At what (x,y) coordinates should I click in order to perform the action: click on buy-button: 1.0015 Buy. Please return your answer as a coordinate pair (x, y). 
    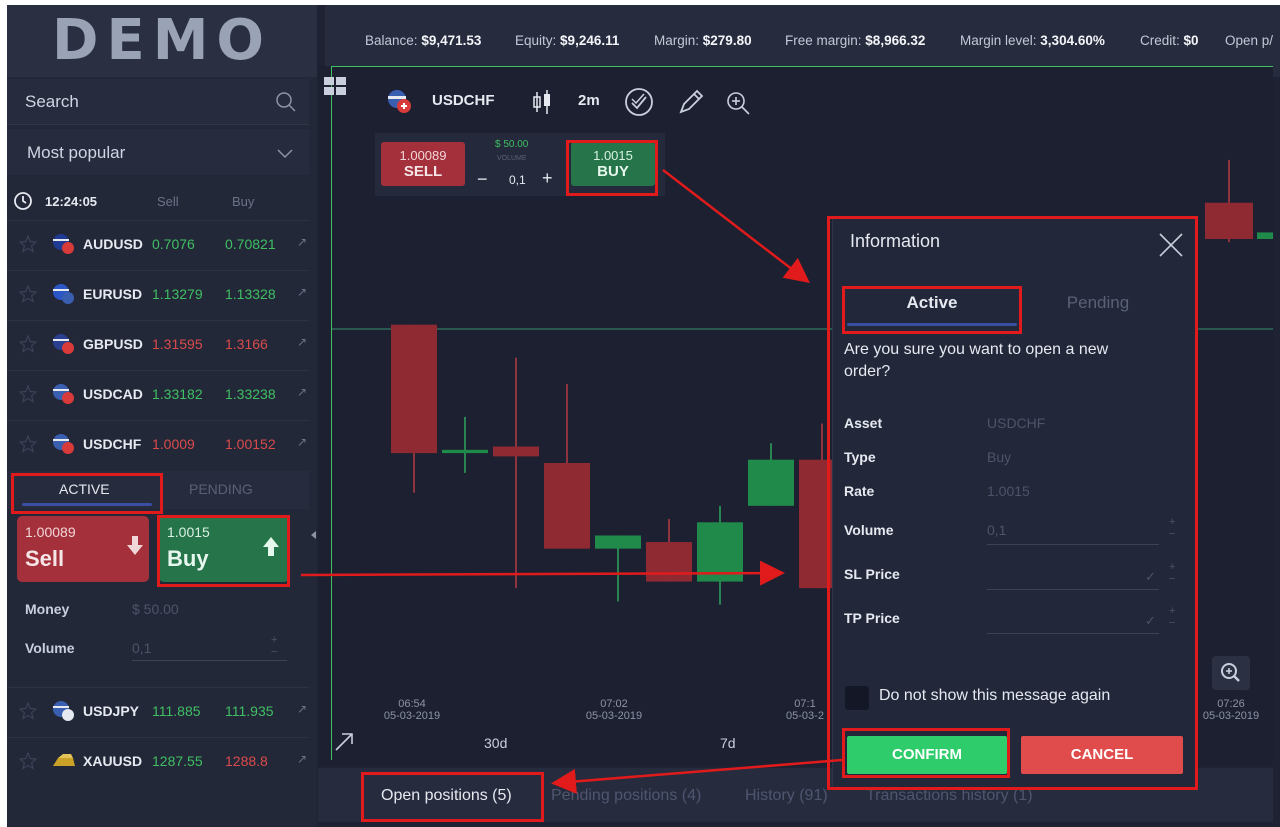
    Looking at the image, I should click on (224, 549).